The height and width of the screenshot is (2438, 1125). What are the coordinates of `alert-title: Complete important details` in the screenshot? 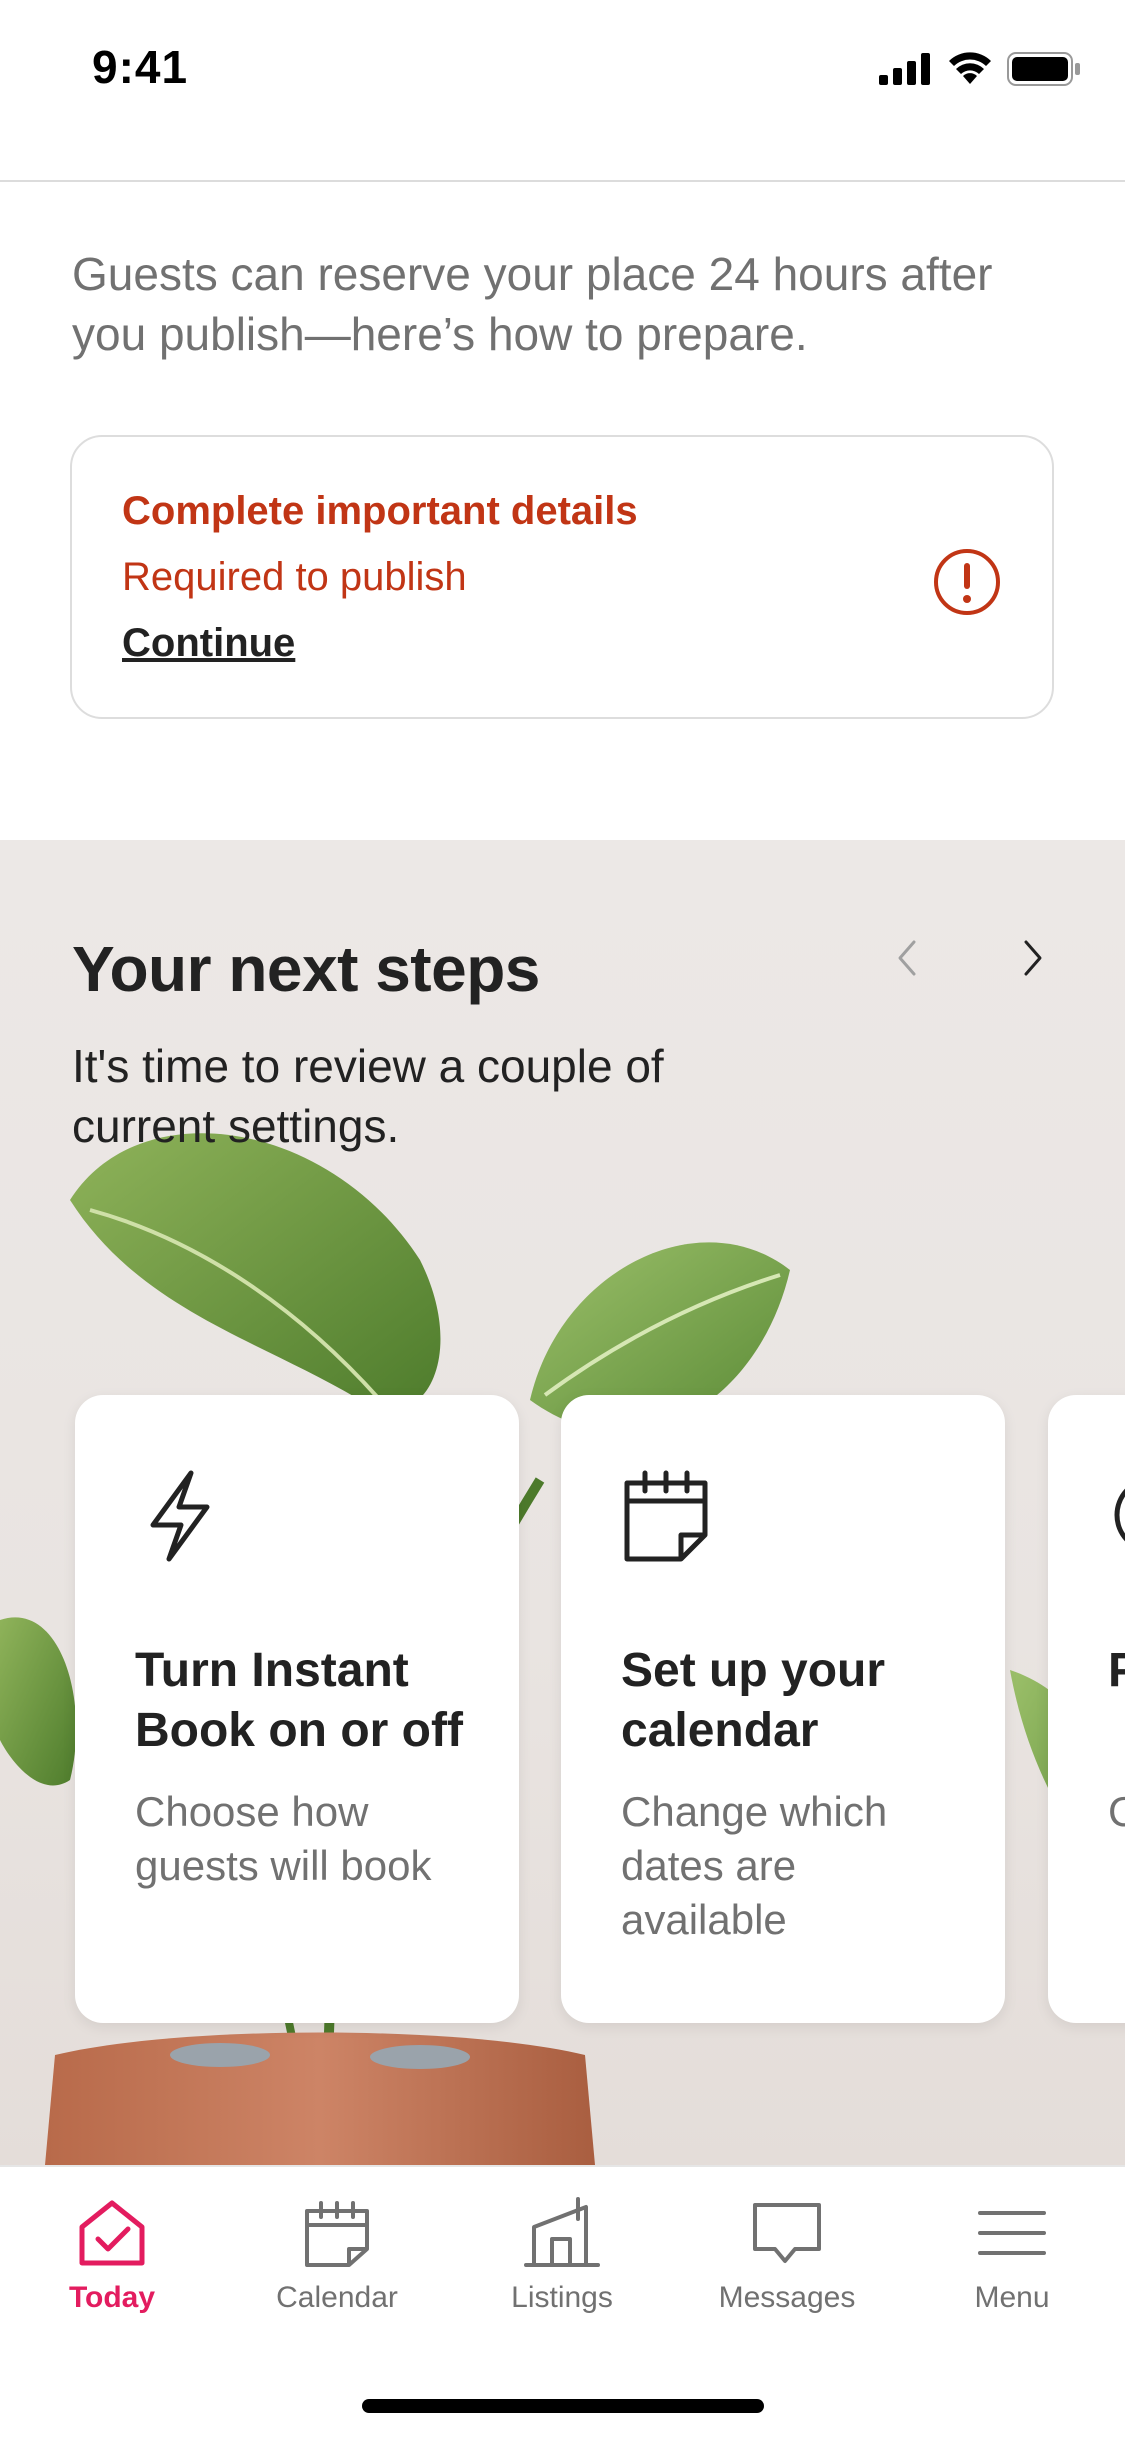 It's located at (380, 511).